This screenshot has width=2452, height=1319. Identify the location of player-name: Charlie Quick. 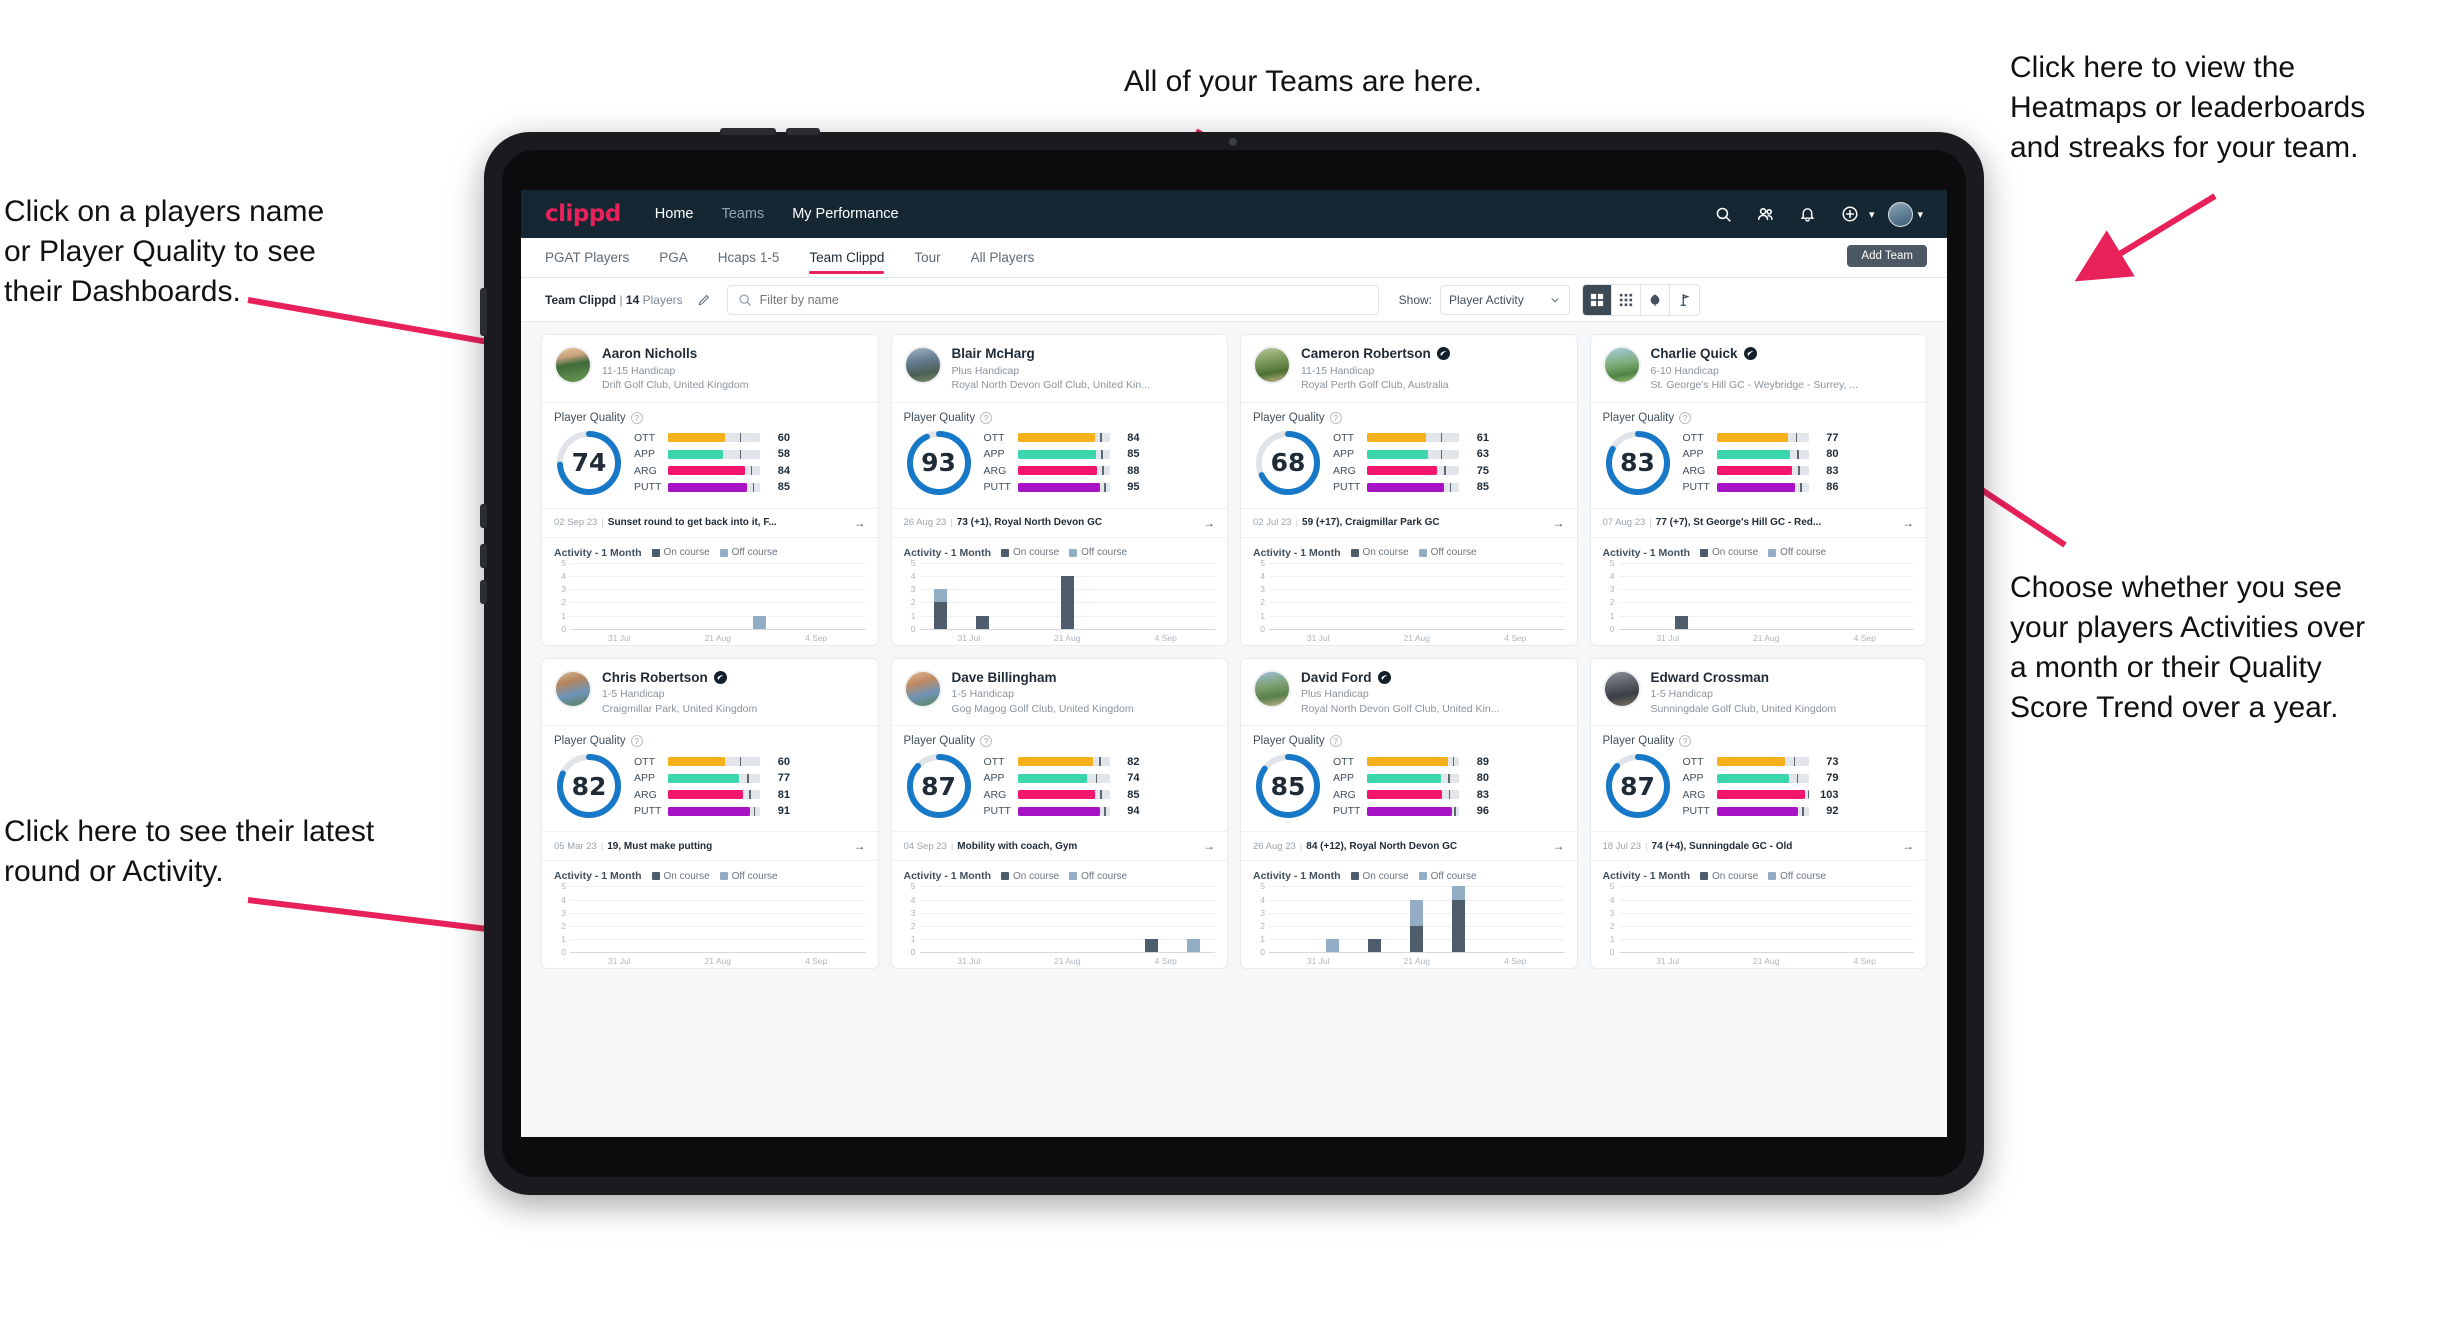
(1694, 354).